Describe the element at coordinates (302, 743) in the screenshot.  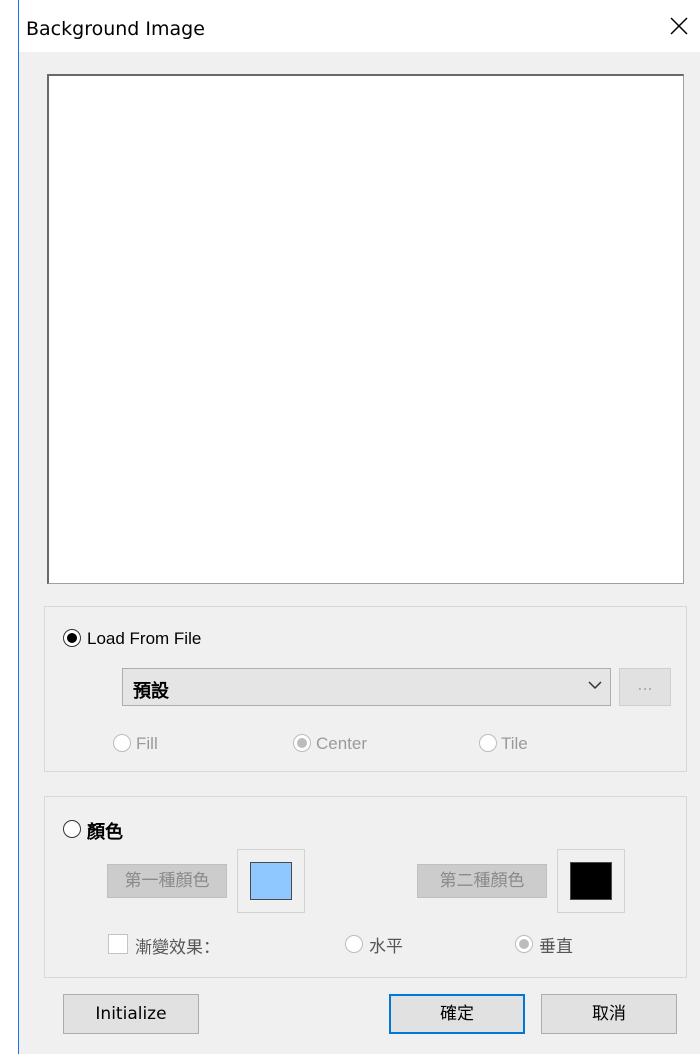
I see `center-radio` at that location.